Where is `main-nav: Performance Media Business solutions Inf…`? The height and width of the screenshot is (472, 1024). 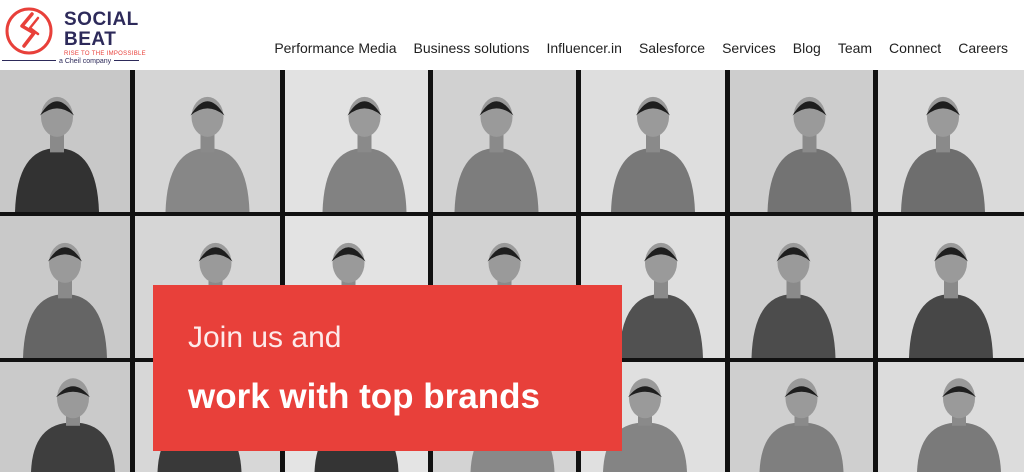 main-nav: Performance Media Business solutions Inf… is located at coordinates (641, 48).